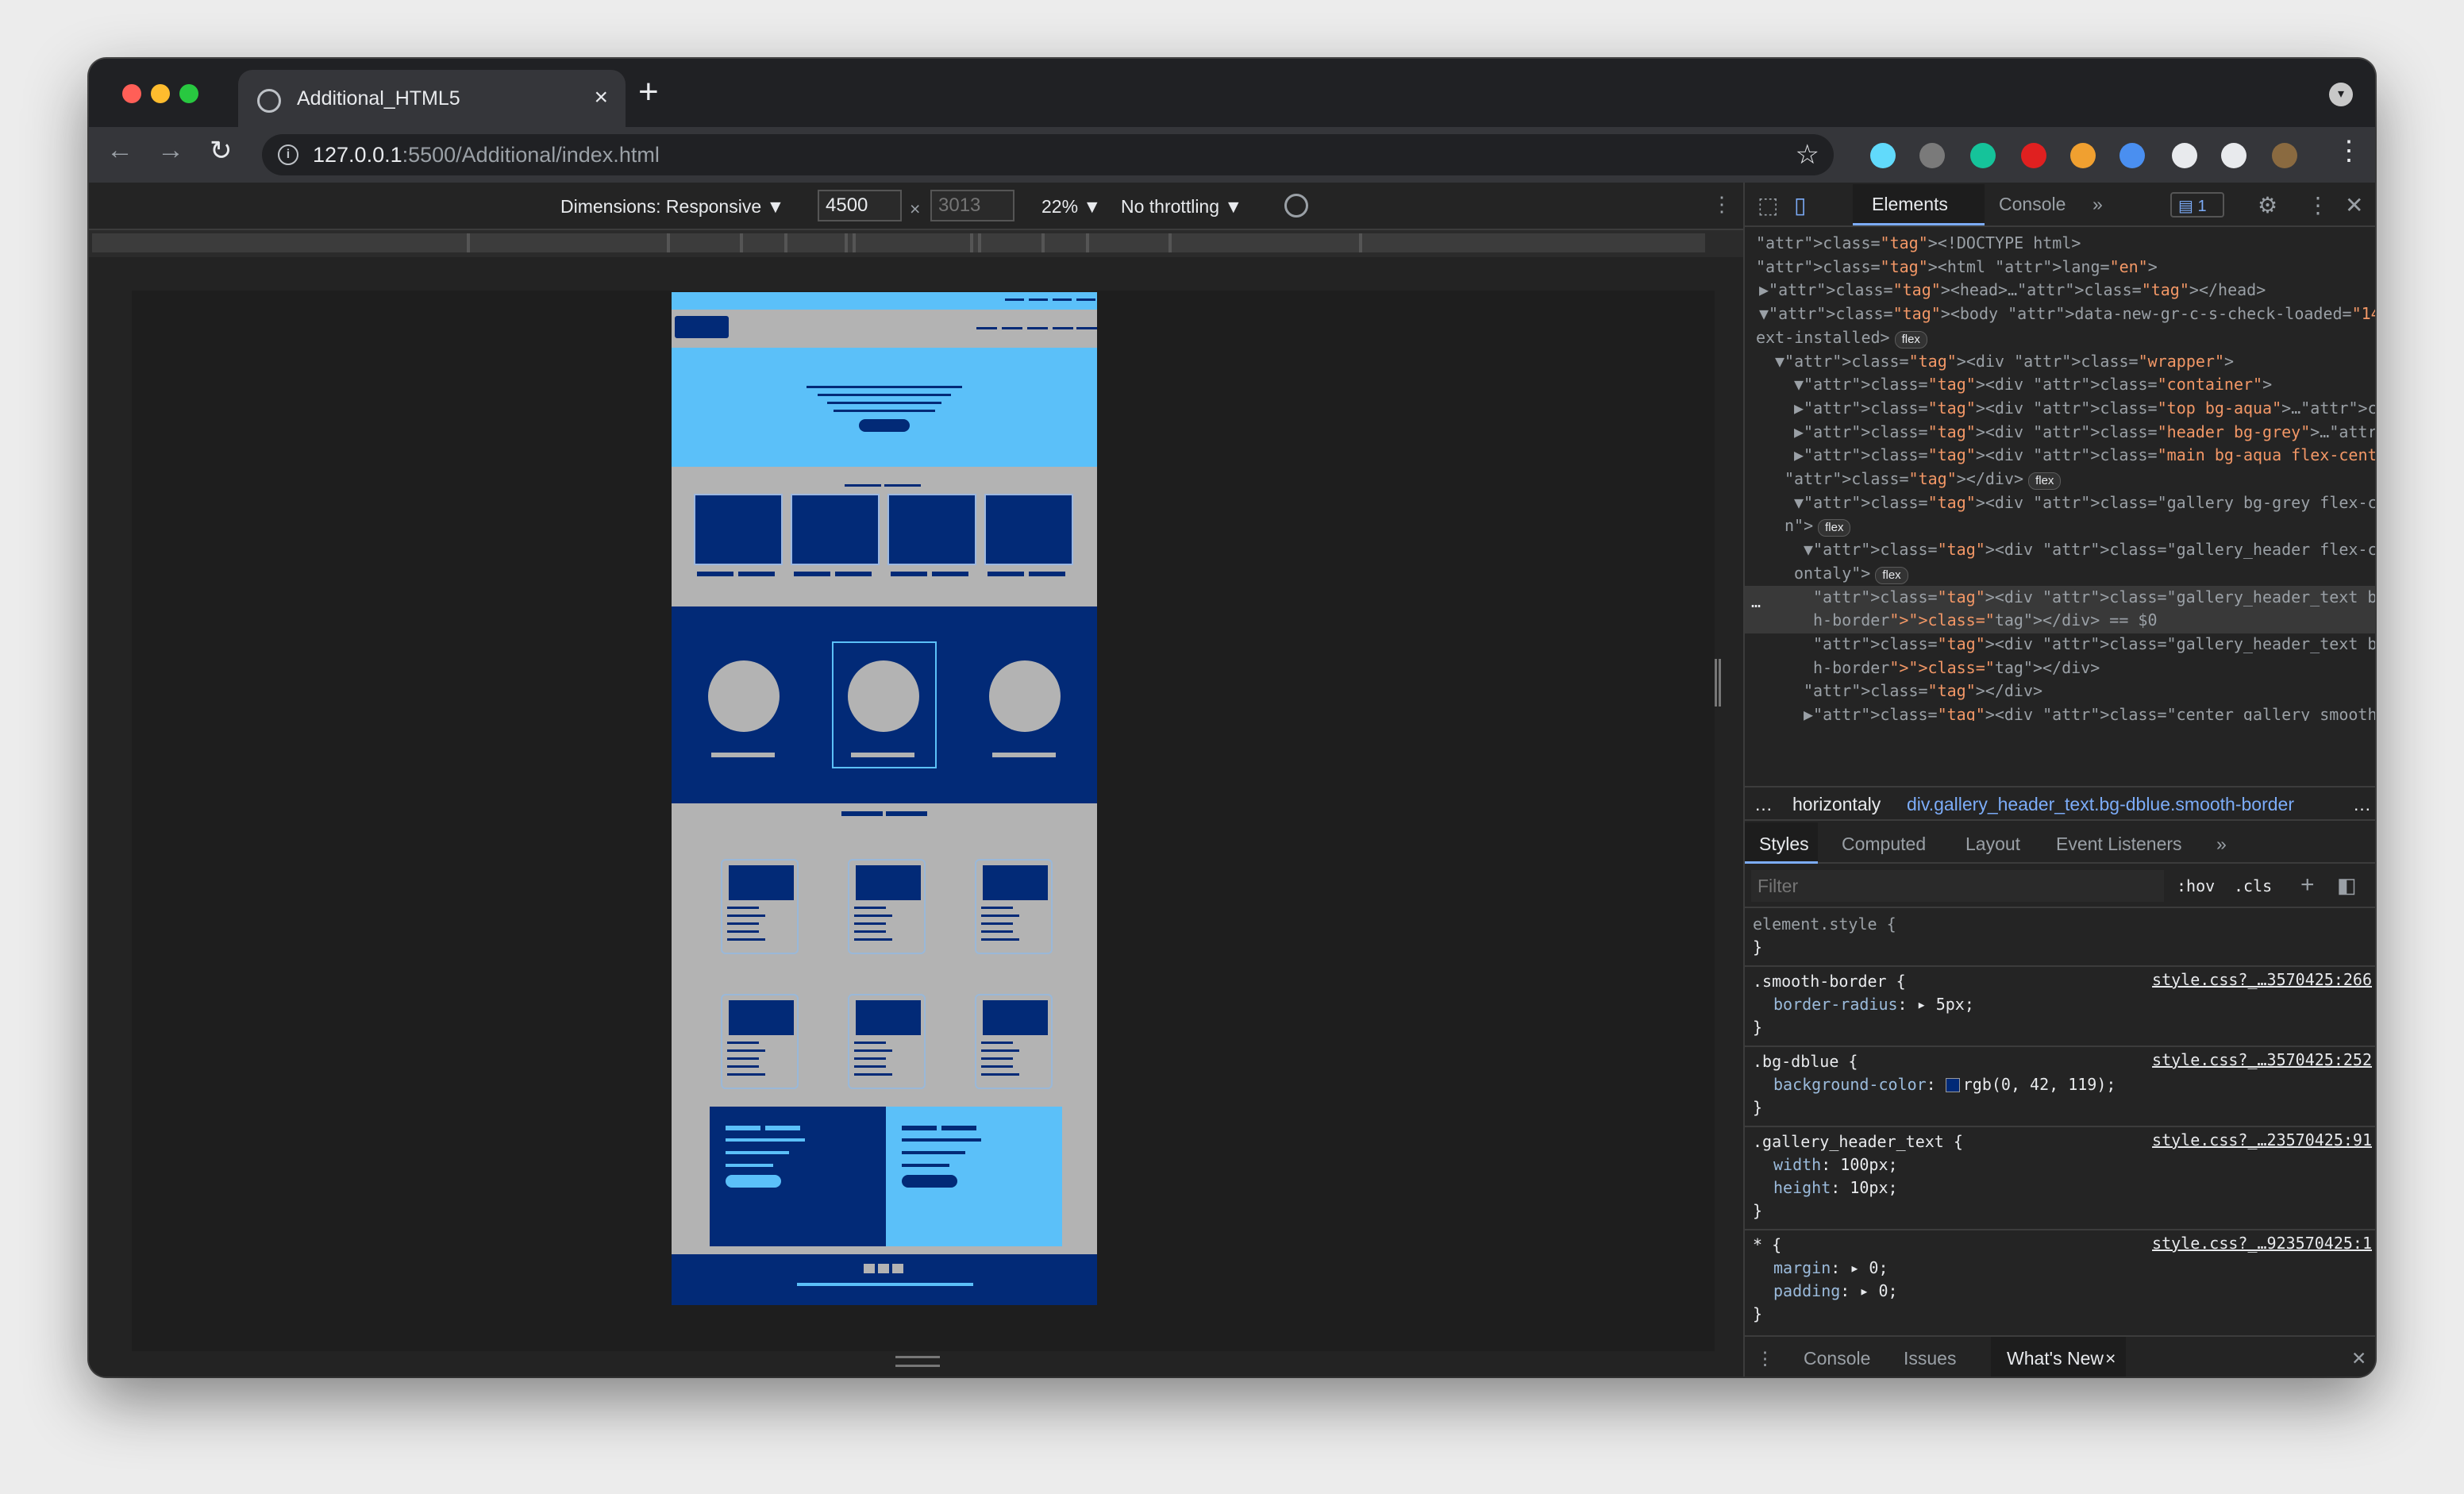  Describe the element at coordinates (1992, 844) in the screenshot. I see `tab-layout: Layout` at that location.